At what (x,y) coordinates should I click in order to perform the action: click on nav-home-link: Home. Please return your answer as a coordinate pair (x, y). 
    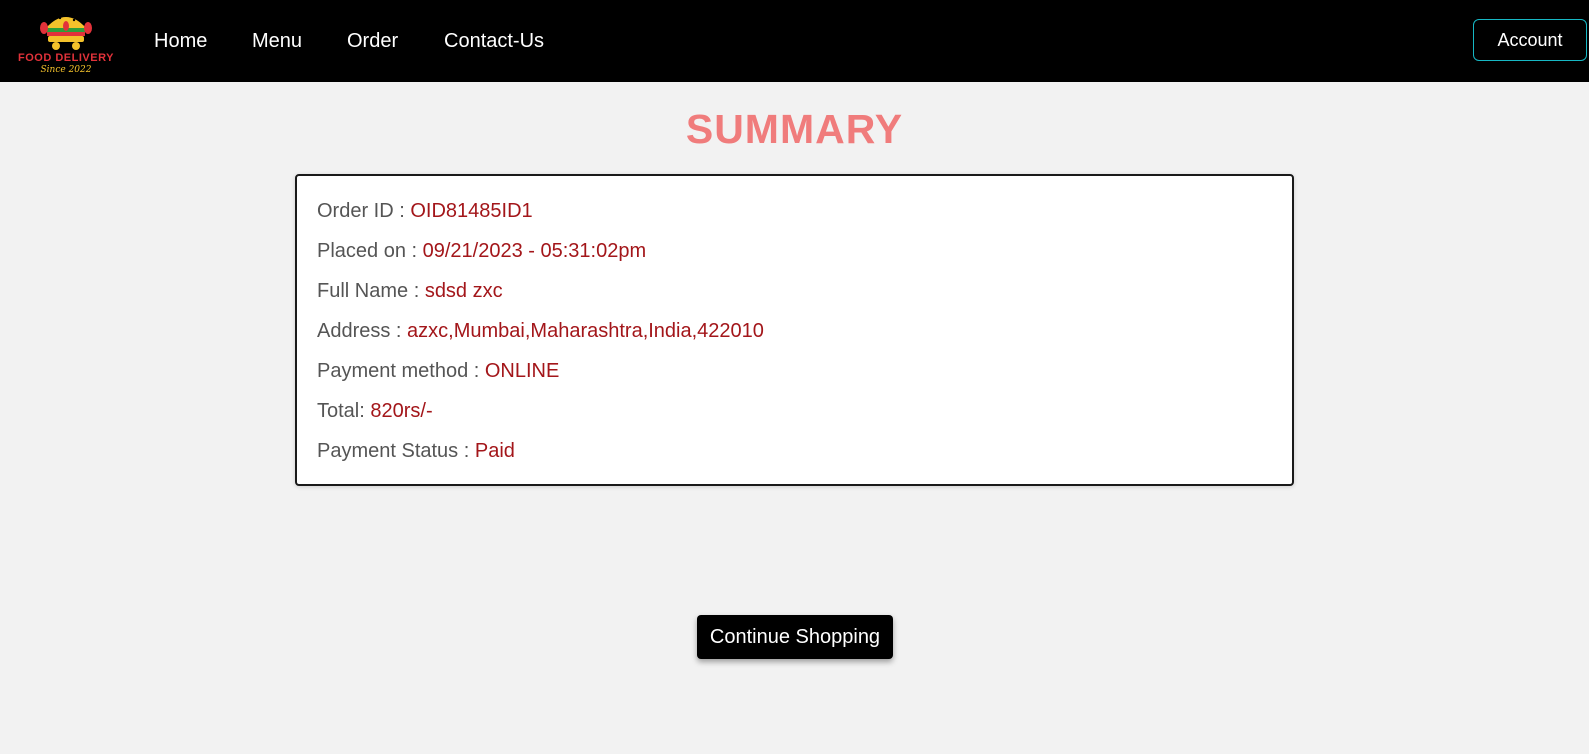
    Looking at the image, I should click on (180, 41).